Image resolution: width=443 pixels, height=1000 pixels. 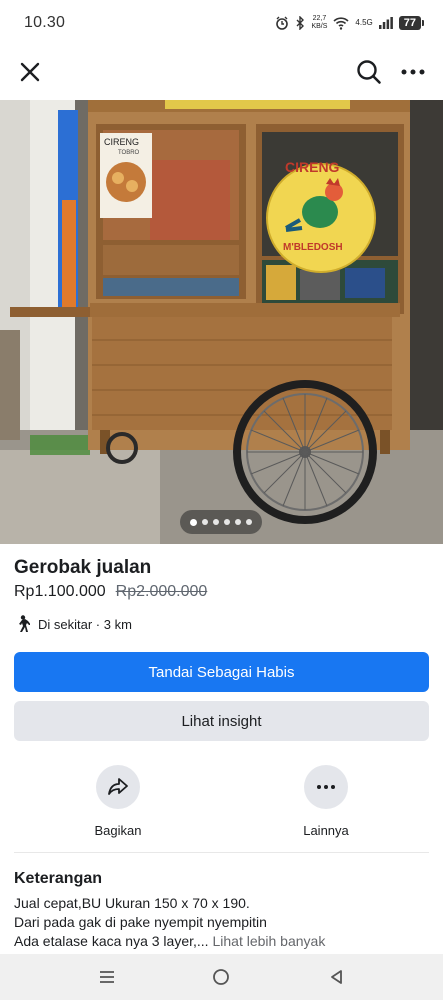 I want to click on app-bar, so click(x=221, y=72).